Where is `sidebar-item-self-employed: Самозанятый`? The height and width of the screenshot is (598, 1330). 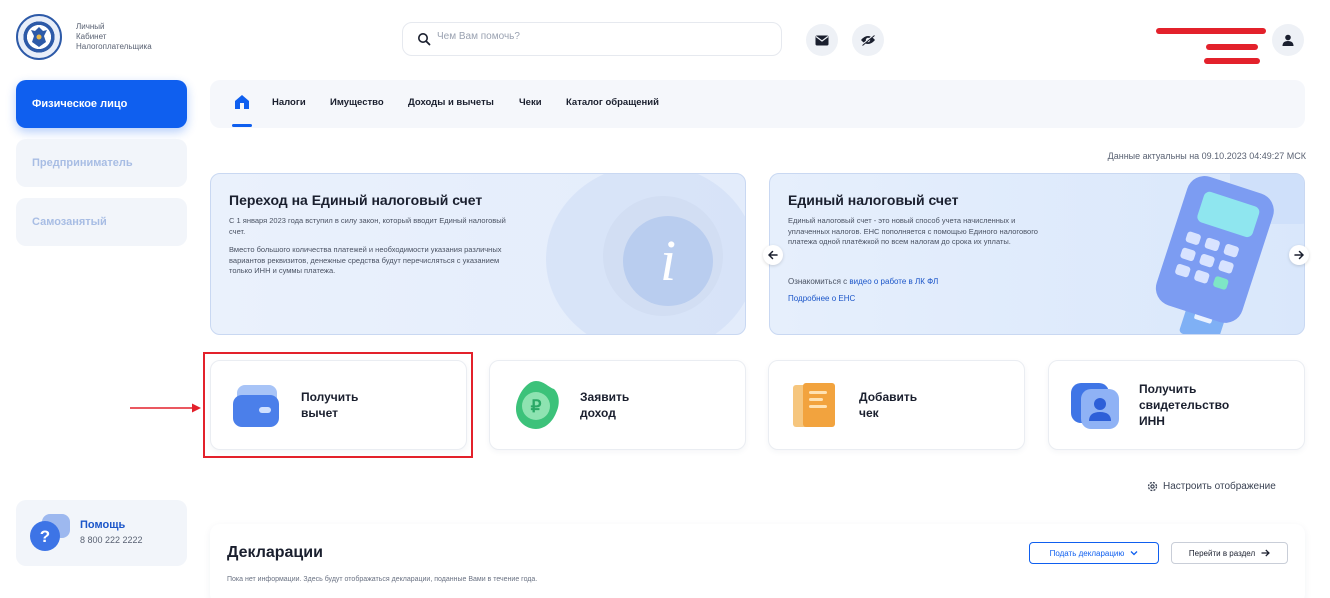
sidebar-item-self-employed: Самозанятый is located at coordinates (101, 222).